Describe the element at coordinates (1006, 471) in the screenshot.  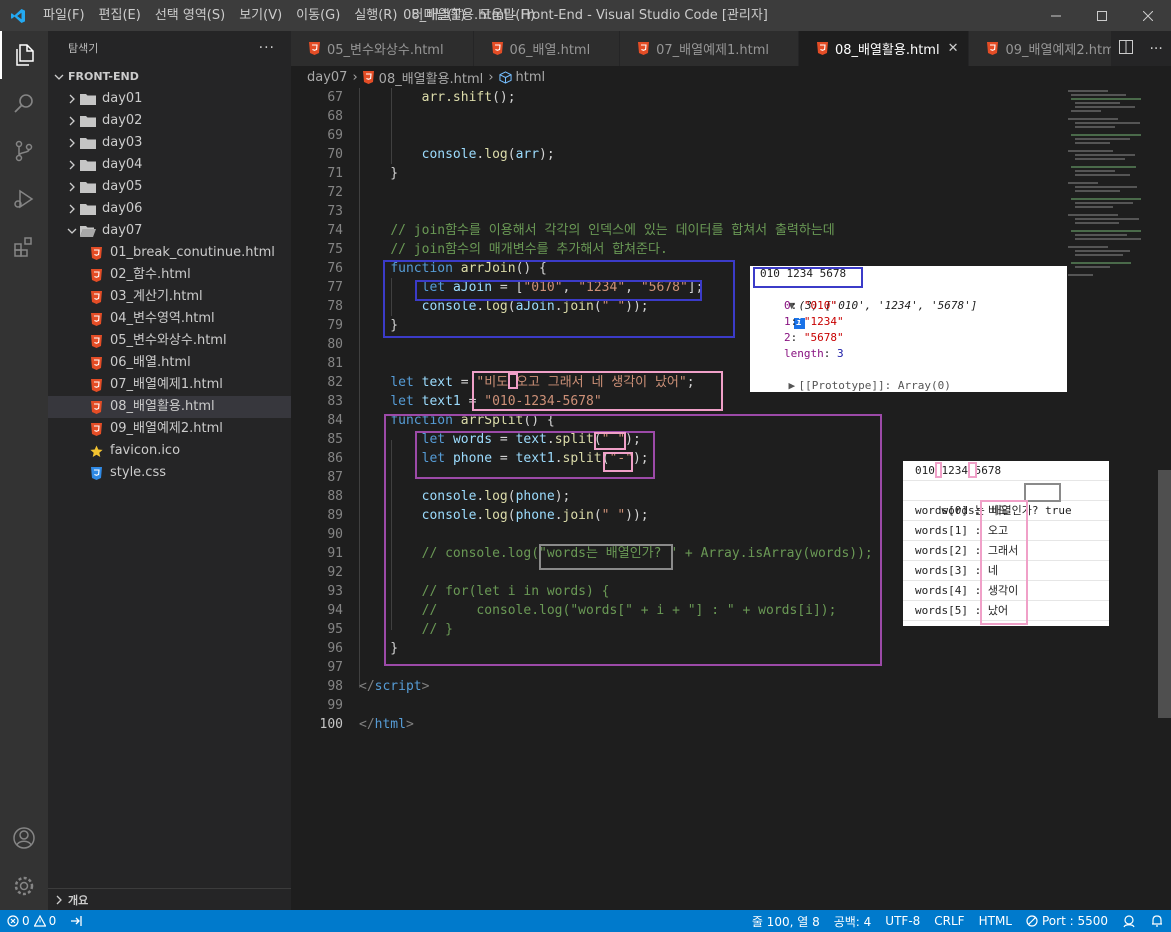
I see `phone-output: 010 1234 5678` at that location.